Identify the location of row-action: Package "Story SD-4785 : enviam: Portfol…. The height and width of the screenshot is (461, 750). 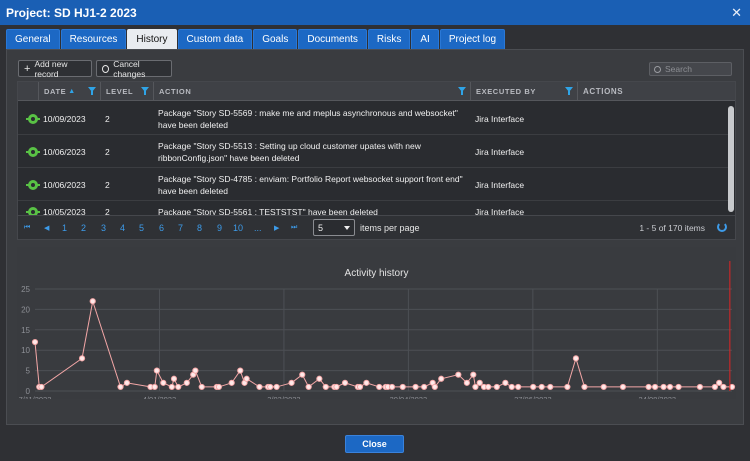
(310, 184).